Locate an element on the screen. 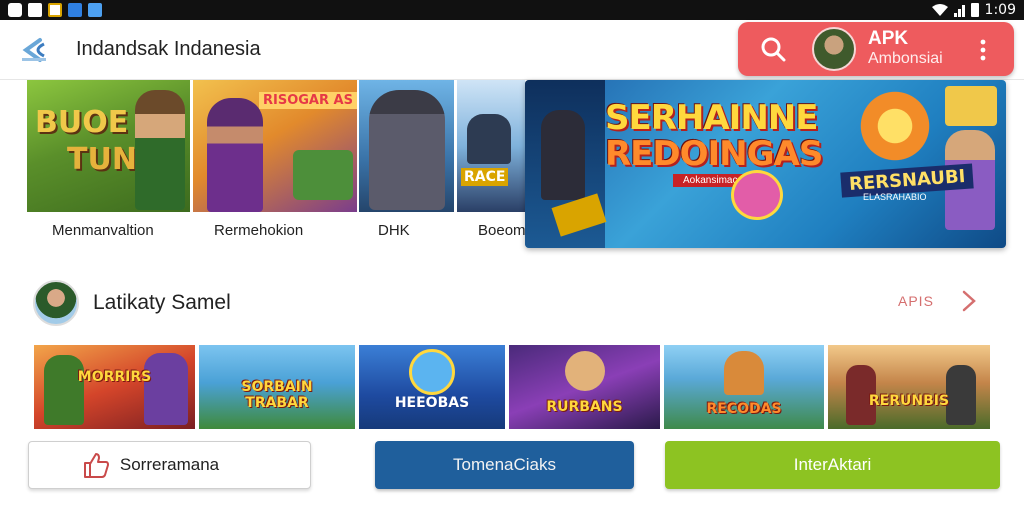 The width and height of the screenshot is (1024, 512). account-search-bar: APK Ambonsiai is located at coordinates (876, 49).